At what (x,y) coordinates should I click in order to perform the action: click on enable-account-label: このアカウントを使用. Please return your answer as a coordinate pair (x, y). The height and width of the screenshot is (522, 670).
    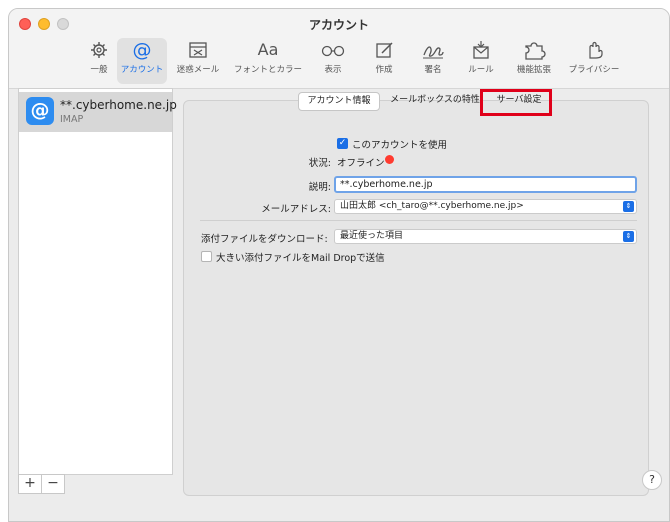
    Looking at the image, I should click on (400, 145).